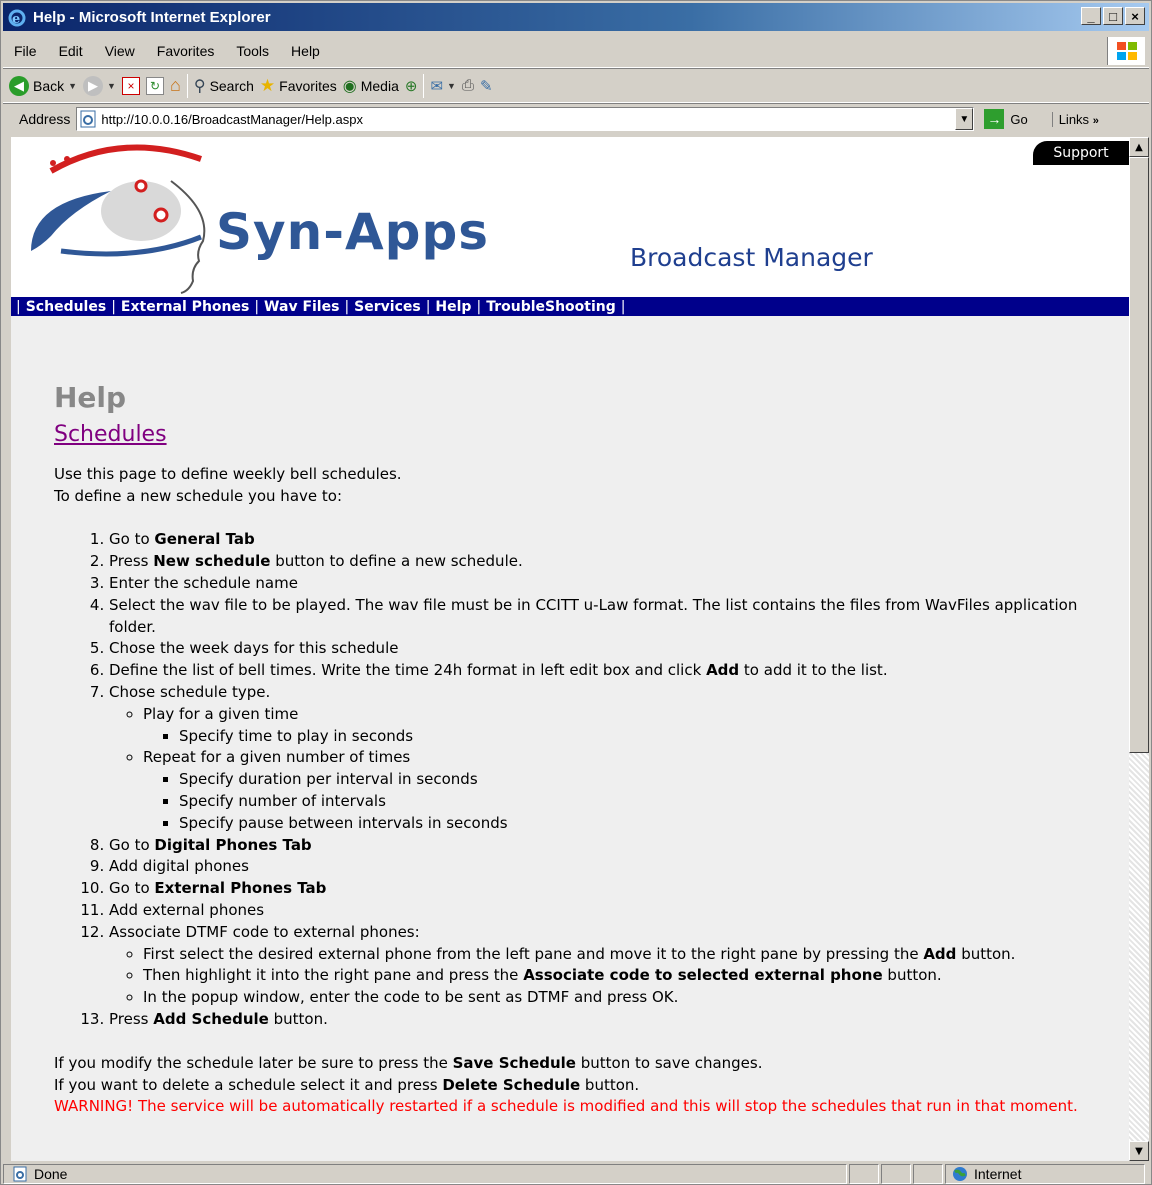  What do you see at coordinates (190, 691) in the screenshot?
I see `step-text: Chose schedule type.` at bounding box center [190, 691].